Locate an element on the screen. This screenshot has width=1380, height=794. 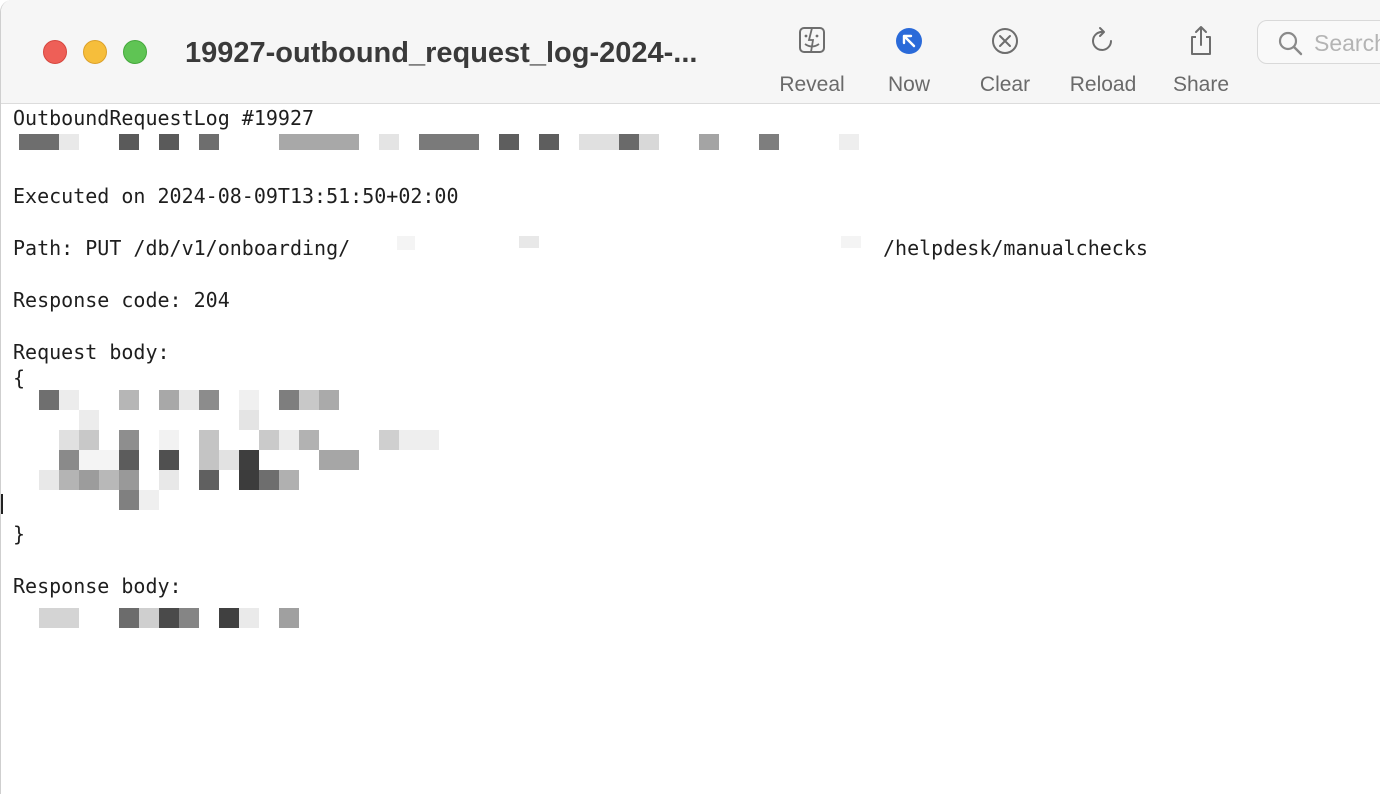
window-edge-marker is located at coordinates (2, 504).